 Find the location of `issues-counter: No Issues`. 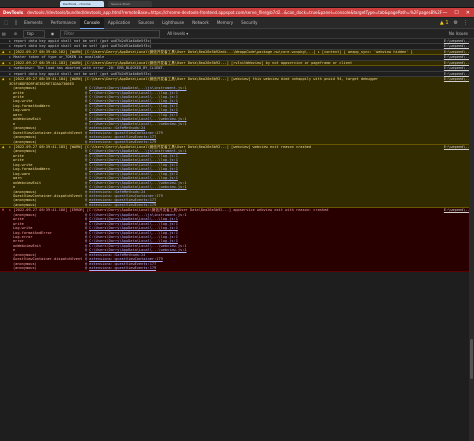

issues-counter: No Issues is located at coordinates (460, 33).